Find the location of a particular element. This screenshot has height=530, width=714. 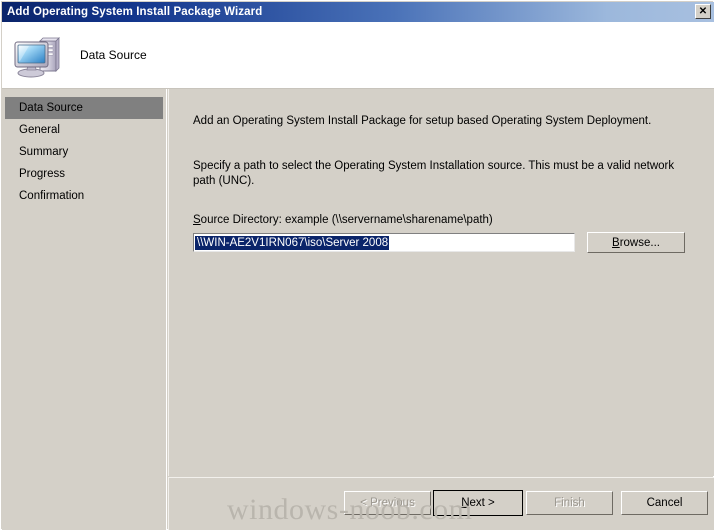

next-accel: N is located at coordinates (465, 503).